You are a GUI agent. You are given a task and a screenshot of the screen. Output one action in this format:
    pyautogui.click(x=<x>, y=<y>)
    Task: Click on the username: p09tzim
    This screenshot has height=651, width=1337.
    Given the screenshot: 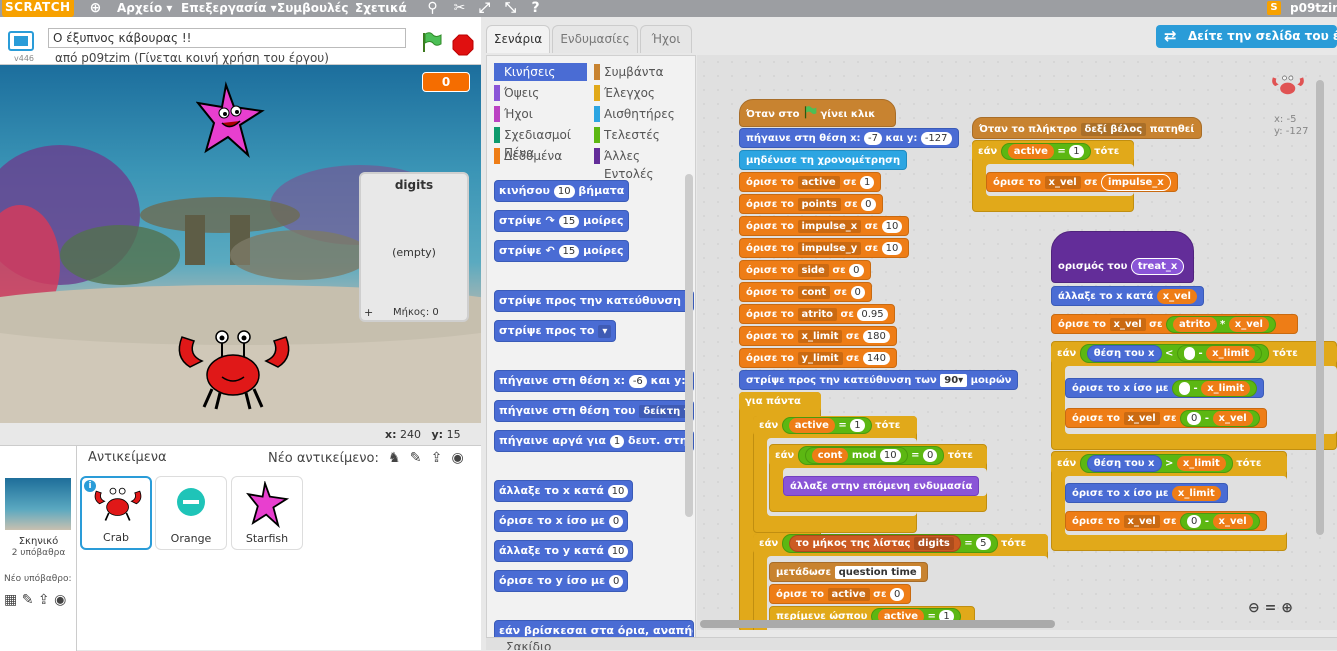 What is the action you would take?
    pyautogui.click(x=1313, y=8)
    